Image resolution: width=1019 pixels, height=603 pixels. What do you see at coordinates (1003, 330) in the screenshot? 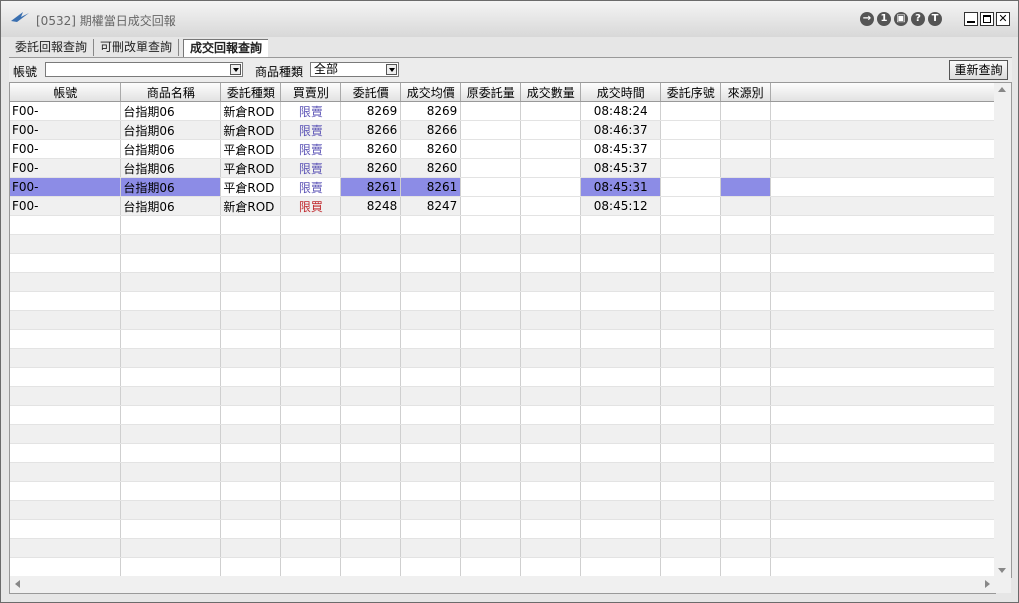
I see `vertical-scrollbar` at bounding box center [1003, 330].